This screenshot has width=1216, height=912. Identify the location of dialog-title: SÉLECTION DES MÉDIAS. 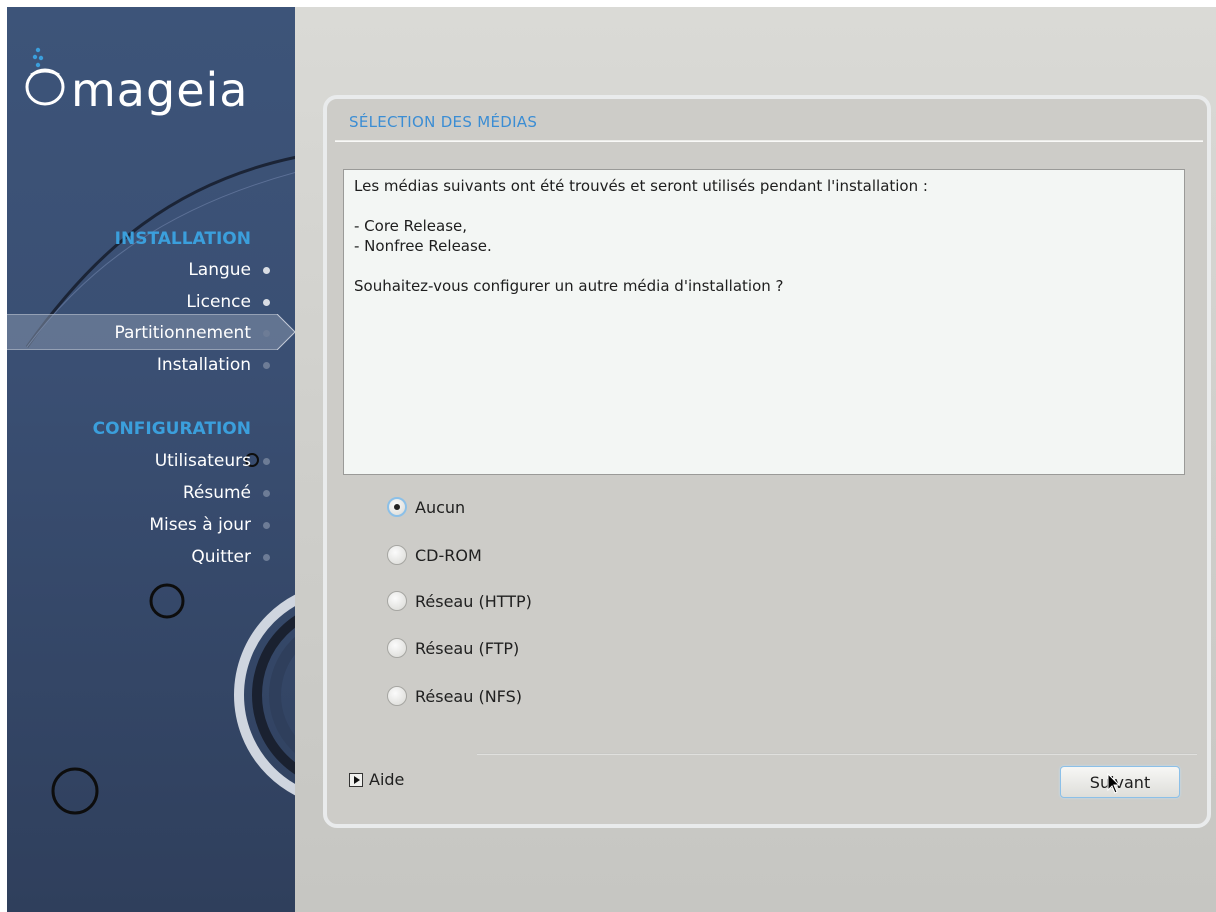
(443, 122).